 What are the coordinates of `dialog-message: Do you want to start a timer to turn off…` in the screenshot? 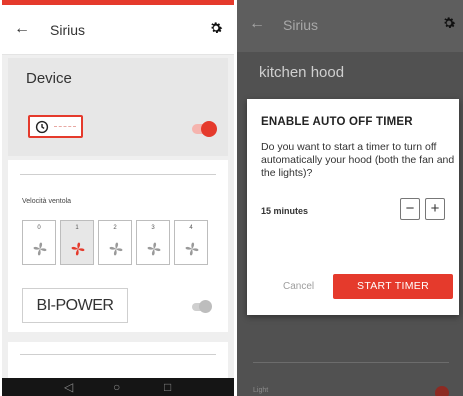 It's located at (358, 160).